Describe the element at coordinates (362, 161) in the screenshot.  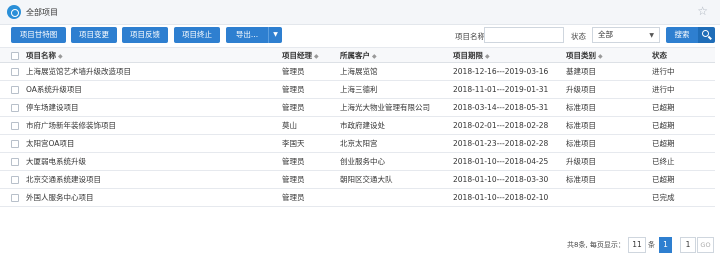
I see `customer-cell: 创业服务中心` at that location.